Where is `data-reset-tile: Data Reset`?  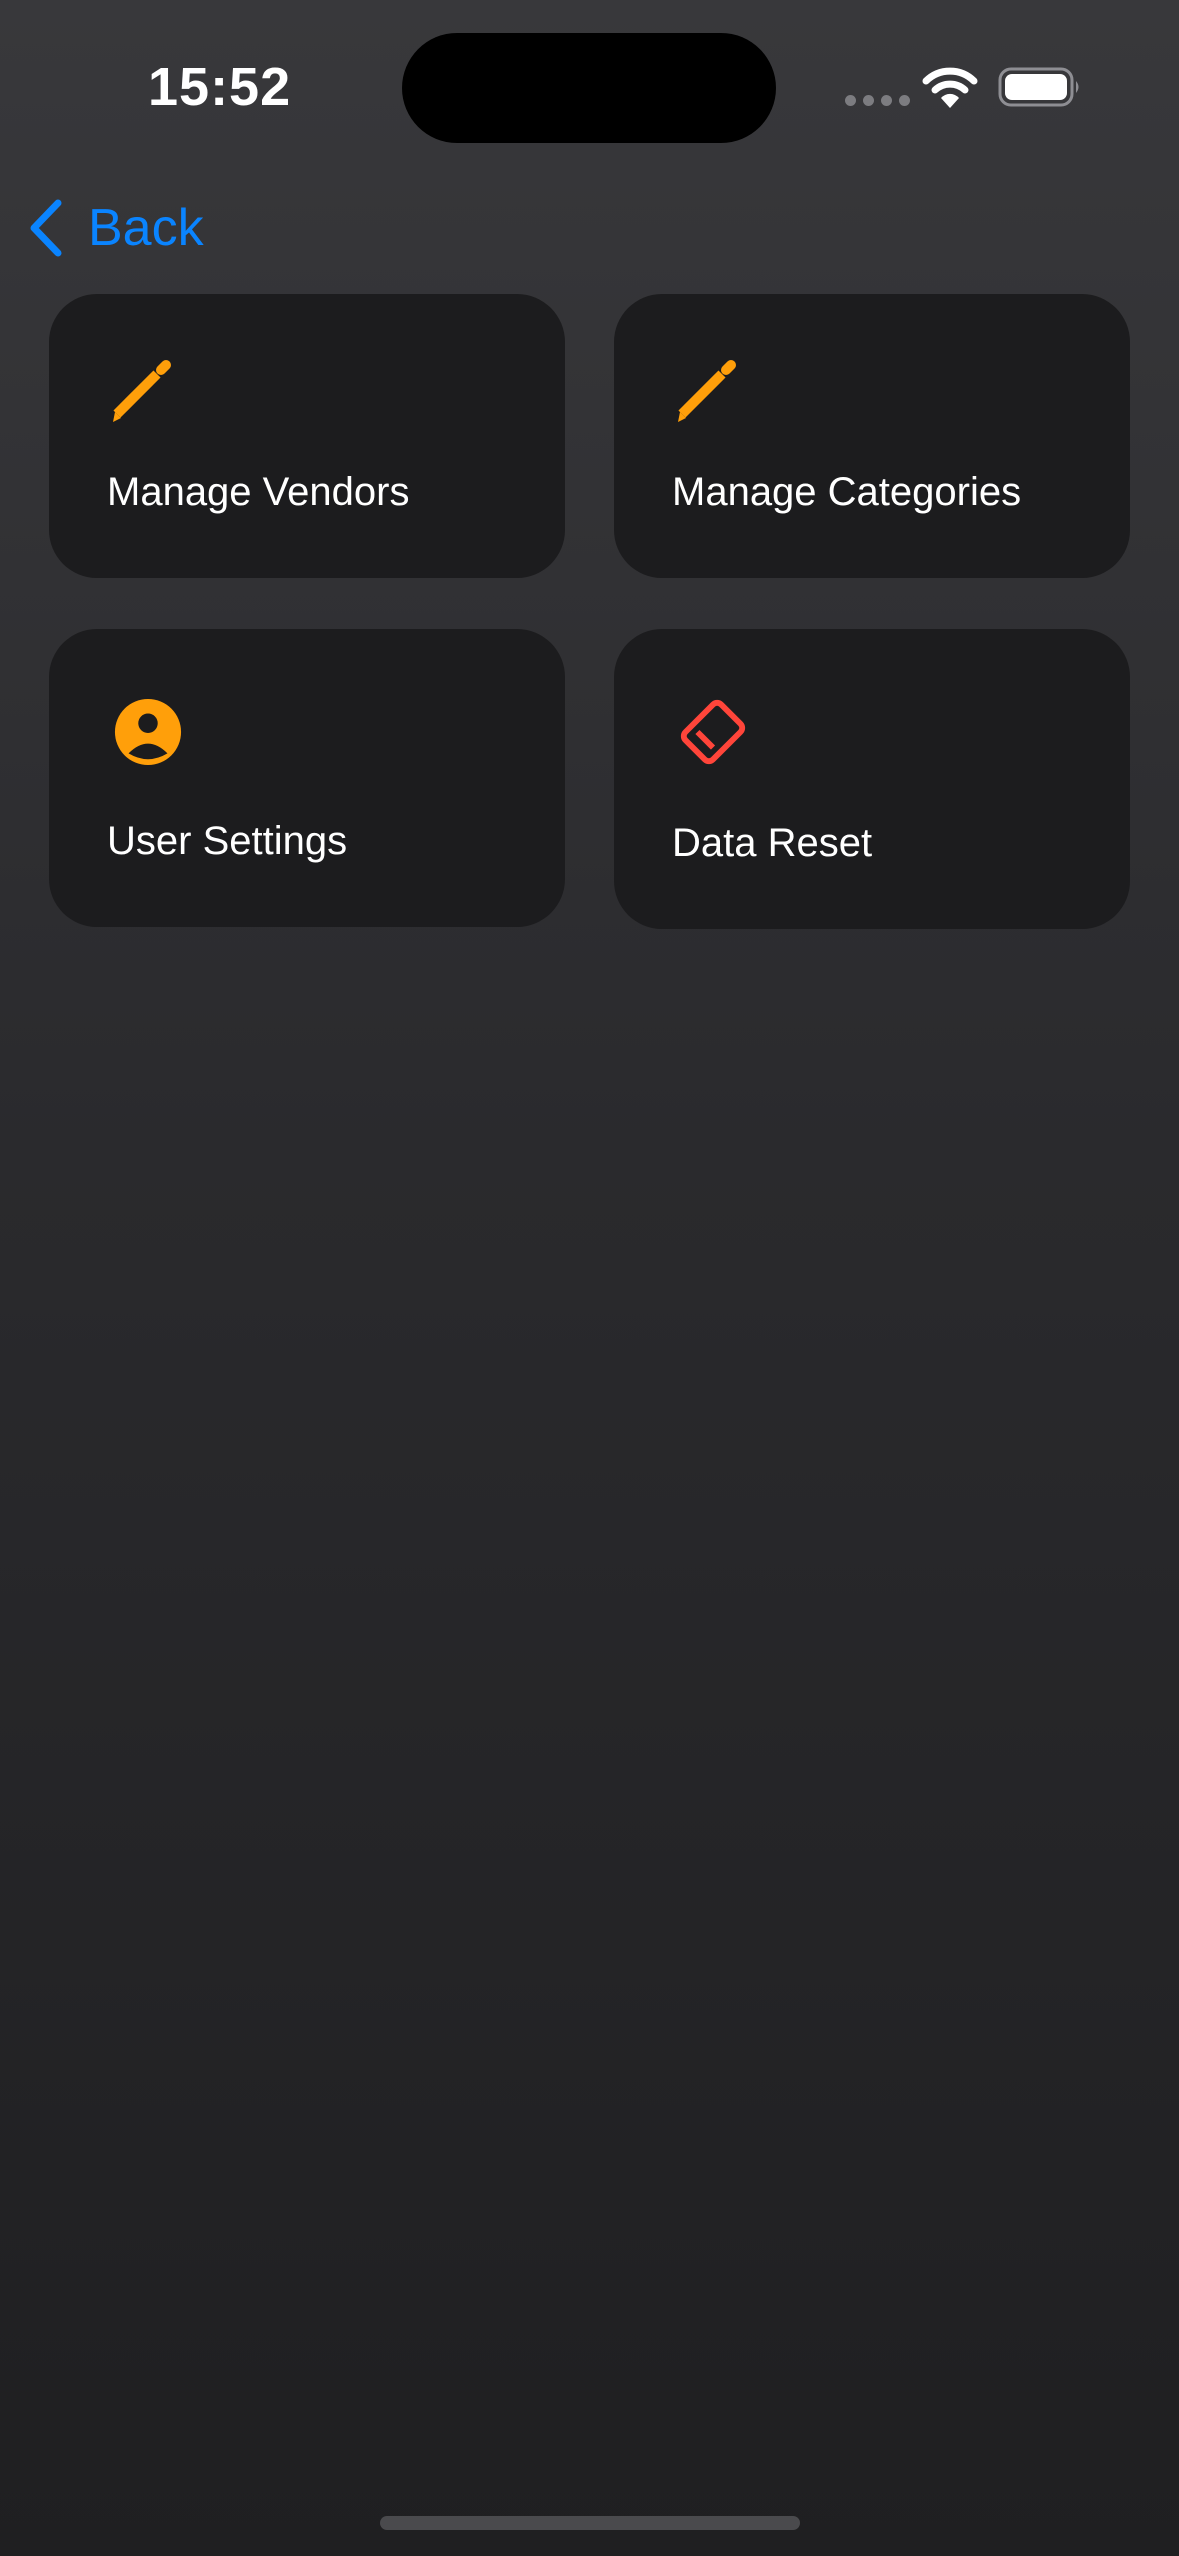
data-reset-tile: Data Reset is located at coordinates (872, 779).